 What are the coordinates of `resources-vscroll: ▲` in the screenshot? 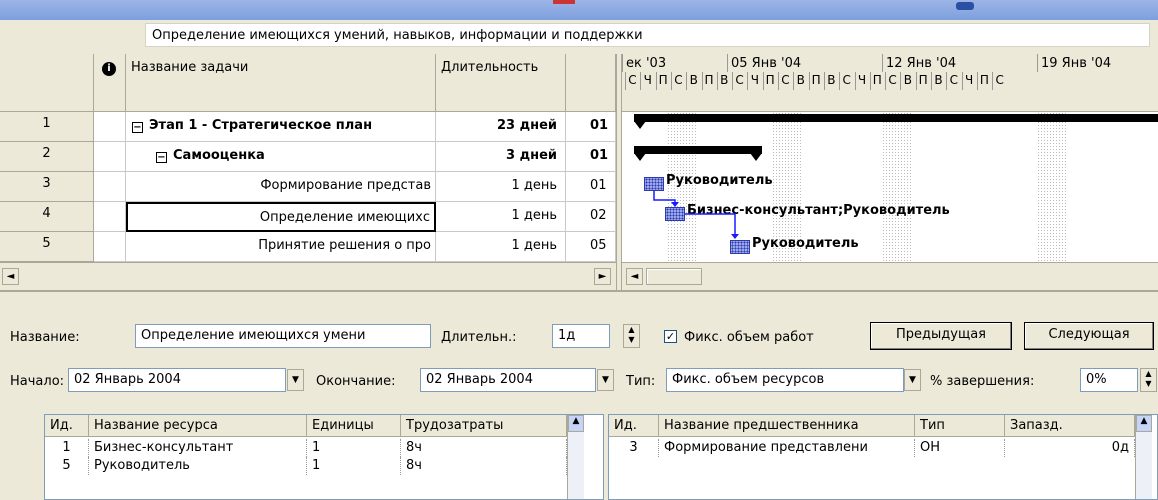 It's located at (575, 457).